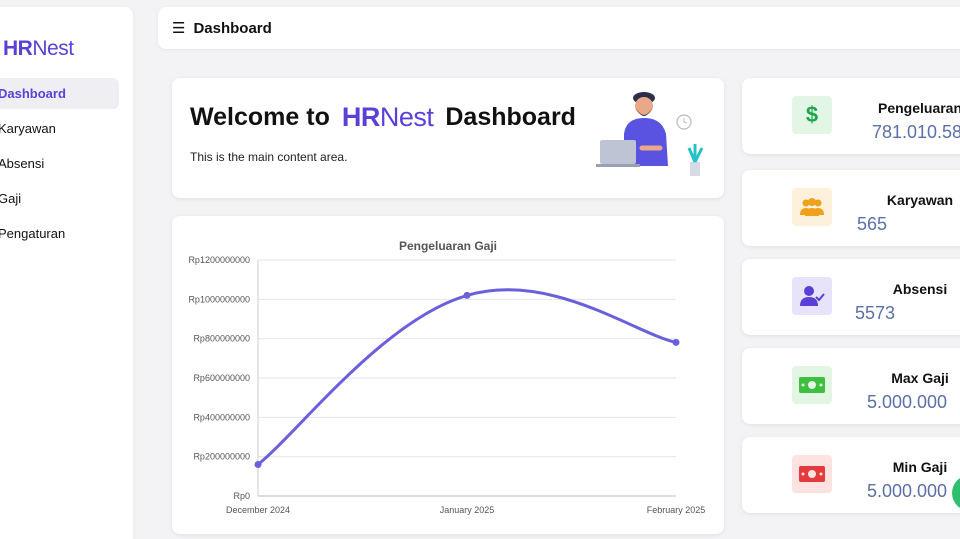 This screenshot has height=539, width=960. I want to click on sidebar-item-absensi: Absensi, so click(59, 163).